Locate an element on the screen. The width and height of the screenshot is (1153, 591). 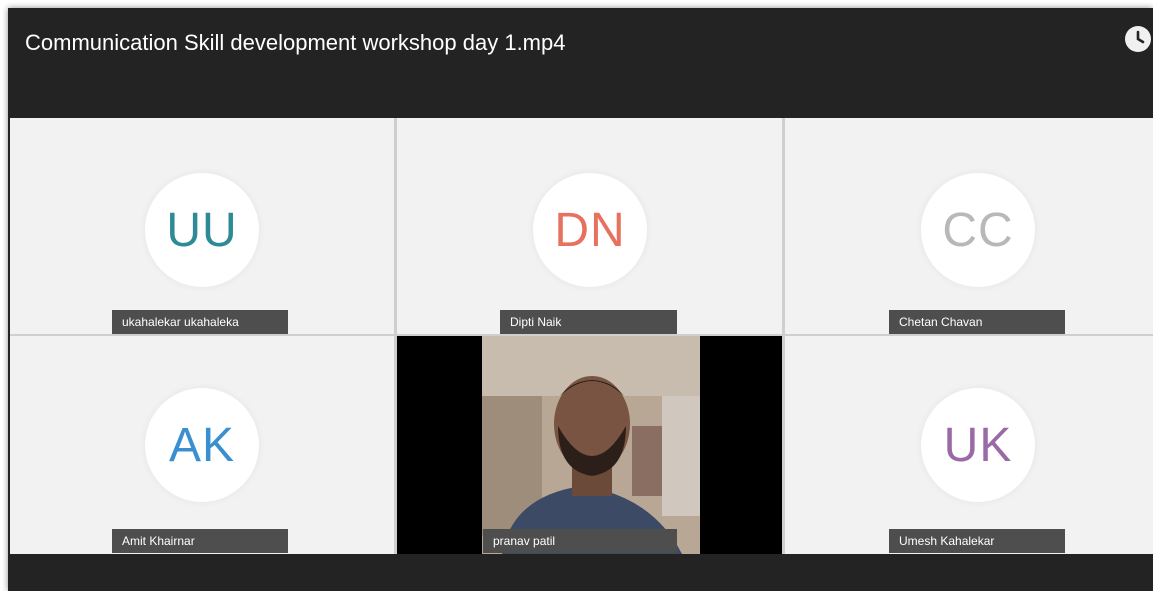
avatar: AK is located at coordinates (202, 445).